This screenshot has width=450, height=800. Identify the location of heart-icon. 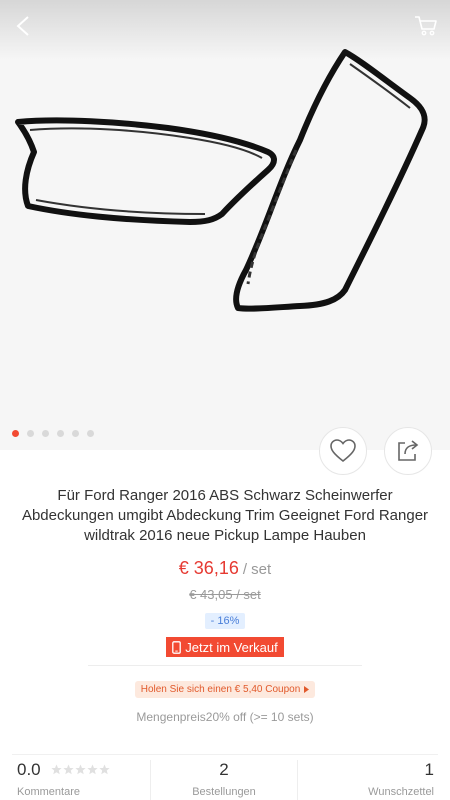
(343, 451).